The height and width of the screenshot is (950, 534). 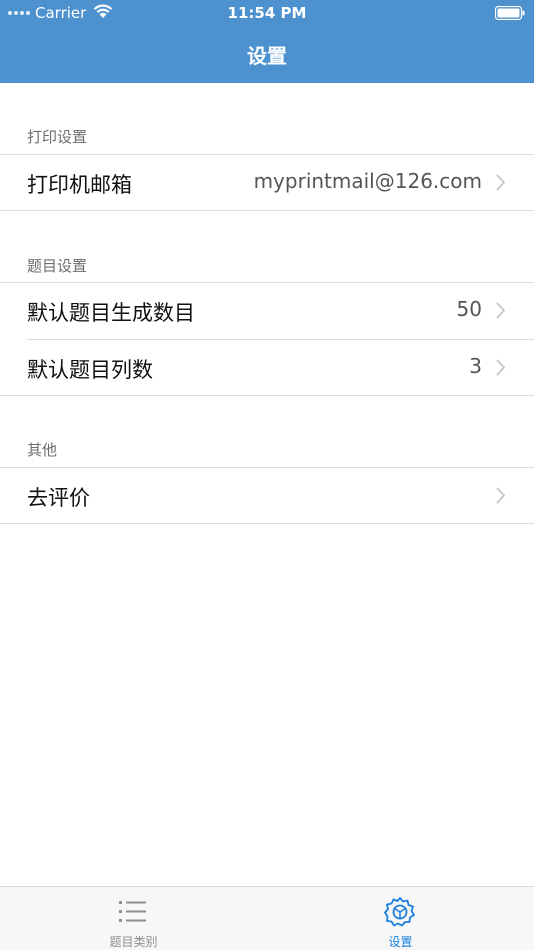 I want to click on battery-icon, so click(x=510, y=13).